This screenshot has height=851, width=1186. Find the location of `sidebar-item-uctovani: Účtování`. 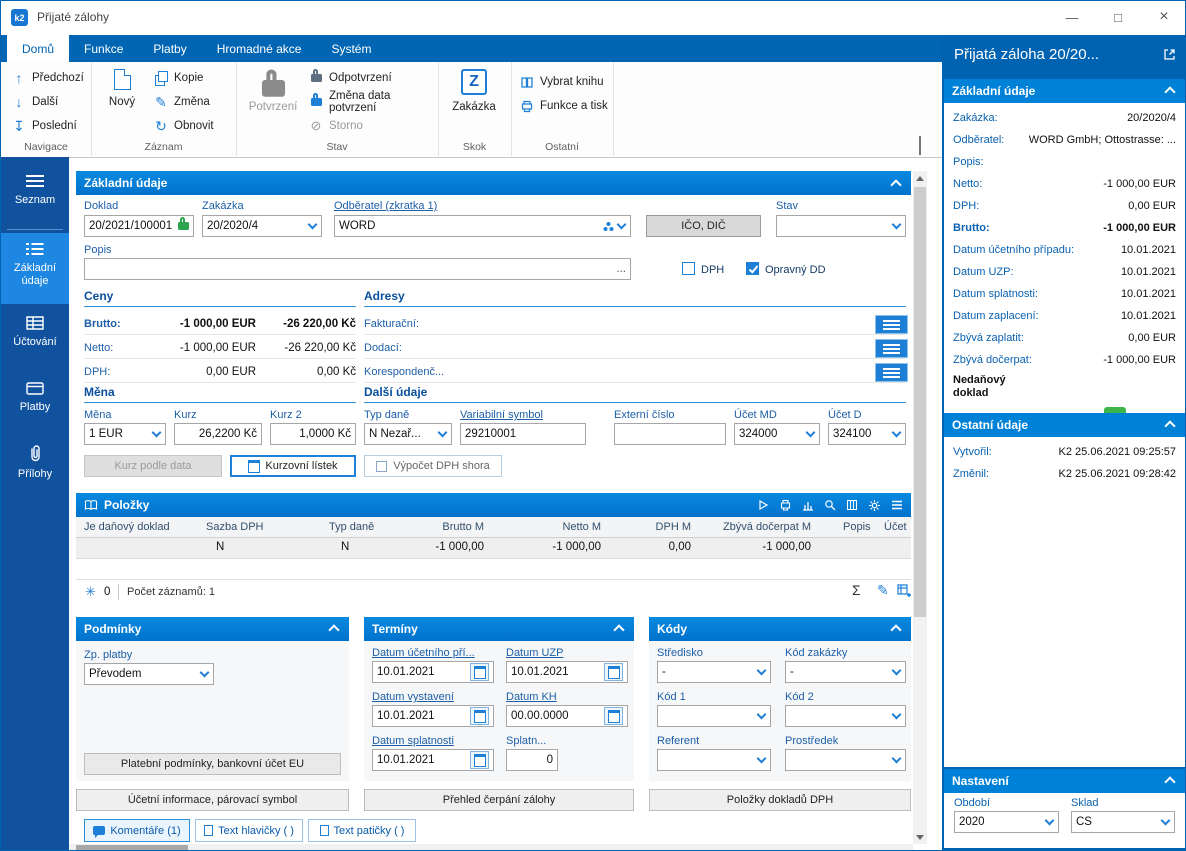

sidebar-item-uctovani: Účtování is located at coordinates (35, 339).